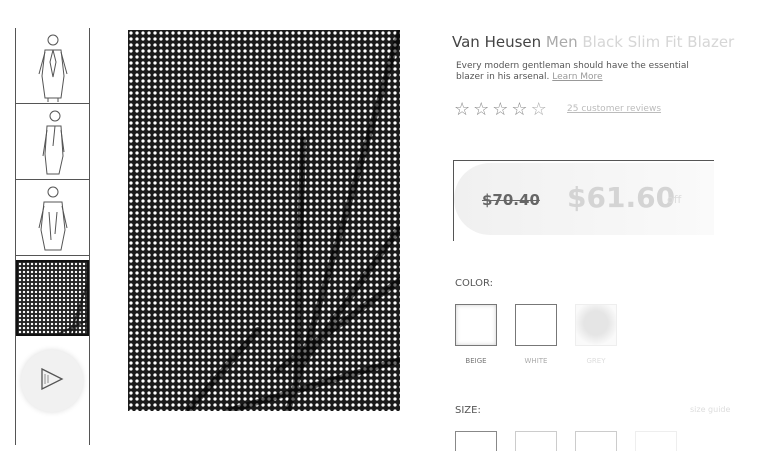 Image resolution: width=760 pixels, height=451 pixels. I want to click on discount-label: off, so click(674, 199).